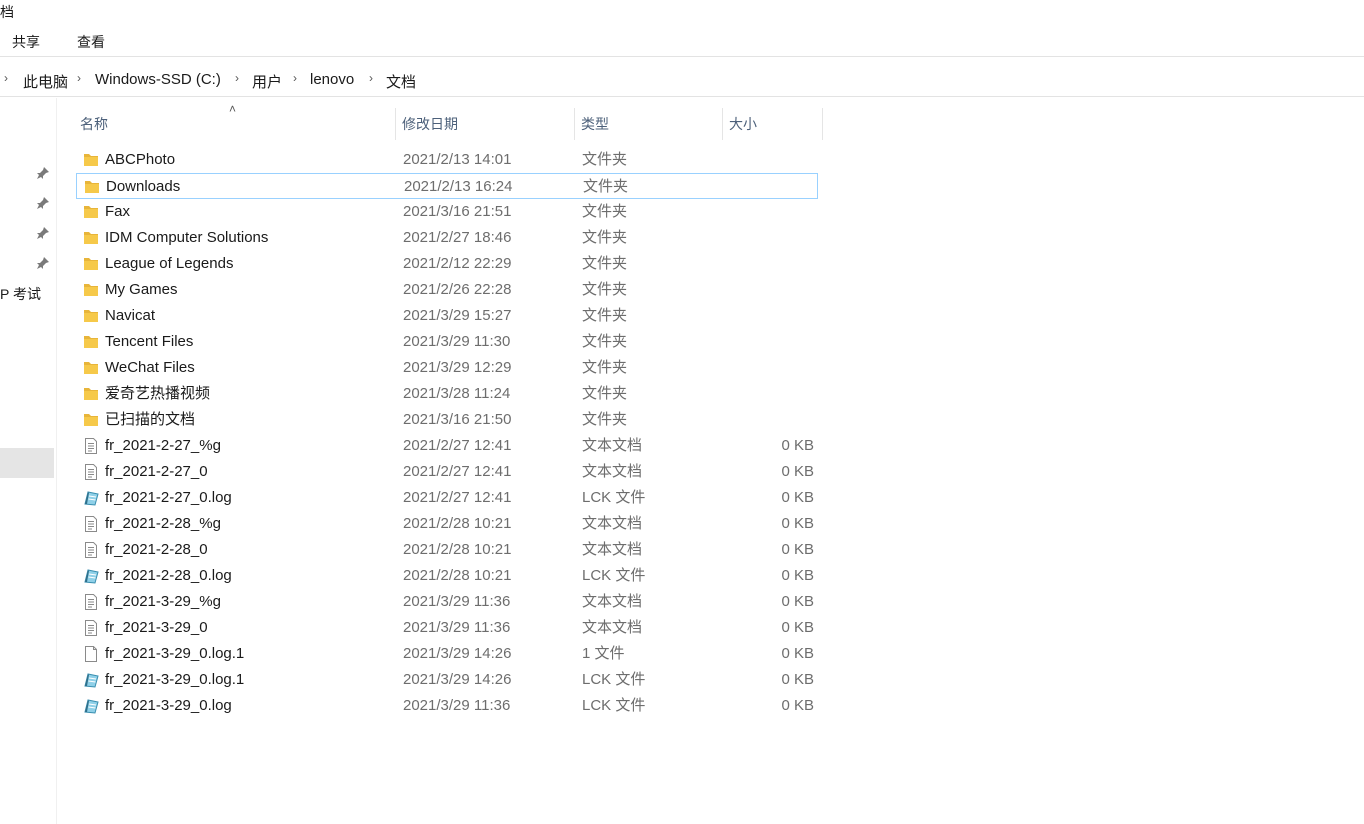  What do you see at coordinates (150, 419) in the screenshot?
I see `file-name: 已扫描的文档` at bounding box center [150, 419].